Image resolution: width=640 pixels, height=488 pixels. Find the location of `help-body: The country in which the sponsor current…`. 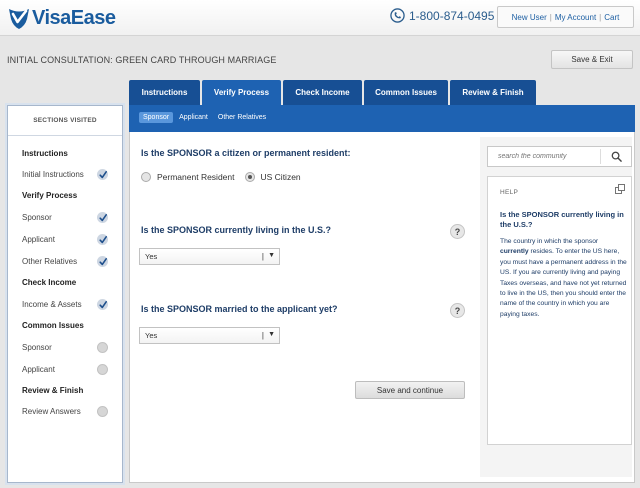

help-body: The country in which the sponsor current… is located at coordinates (564, 278).